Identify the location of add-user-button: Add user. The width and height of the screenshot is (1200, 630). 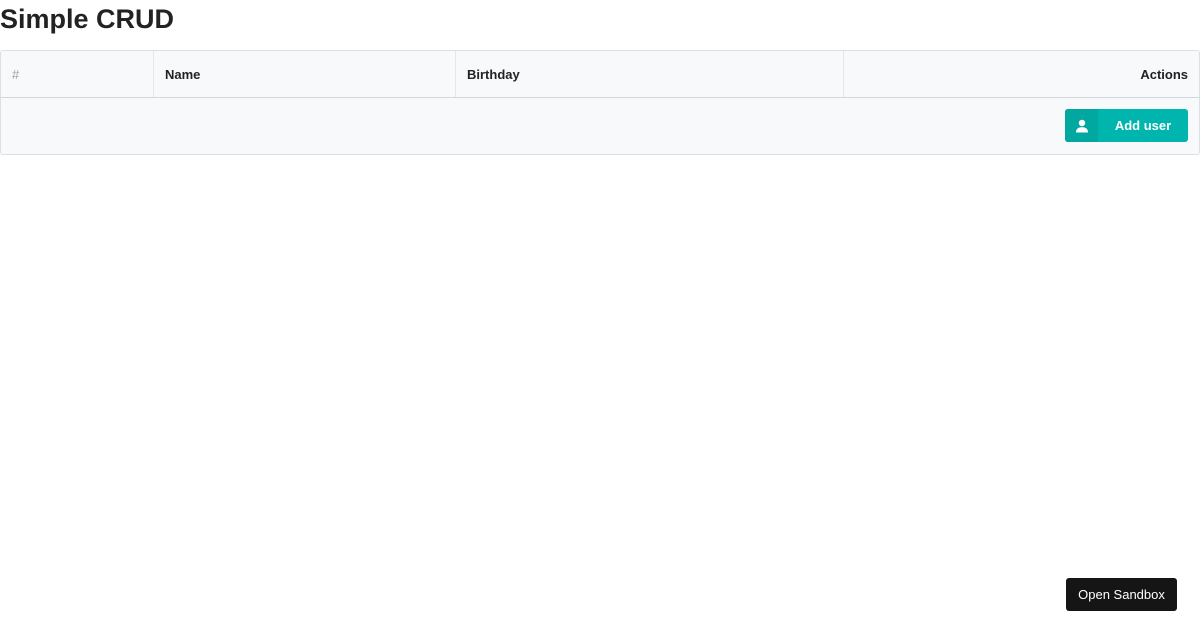
(1126, 125).